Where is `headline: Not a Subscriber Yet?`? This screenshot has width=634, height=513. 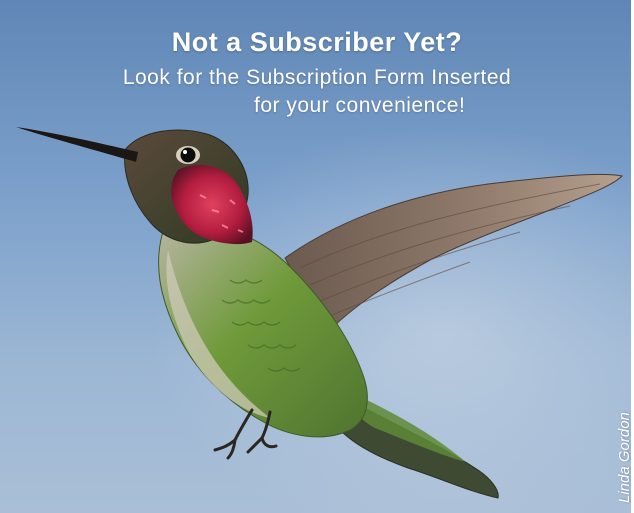
headline: Not a Subscriber Yet? is located at coordinates (317, 42).